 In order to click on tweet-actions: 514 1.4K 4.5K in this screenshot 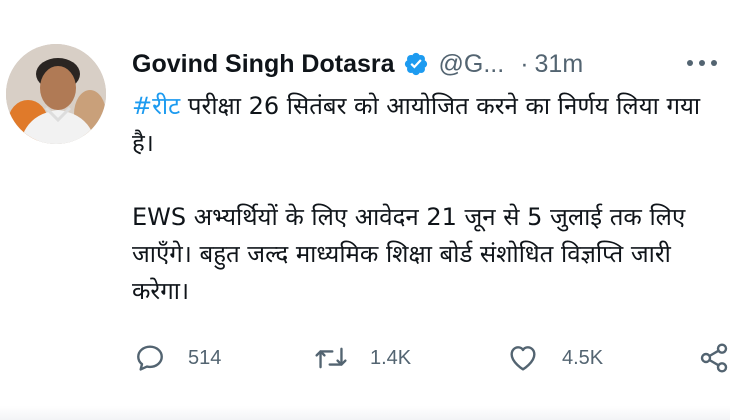, I will do `click(431, 362)`.